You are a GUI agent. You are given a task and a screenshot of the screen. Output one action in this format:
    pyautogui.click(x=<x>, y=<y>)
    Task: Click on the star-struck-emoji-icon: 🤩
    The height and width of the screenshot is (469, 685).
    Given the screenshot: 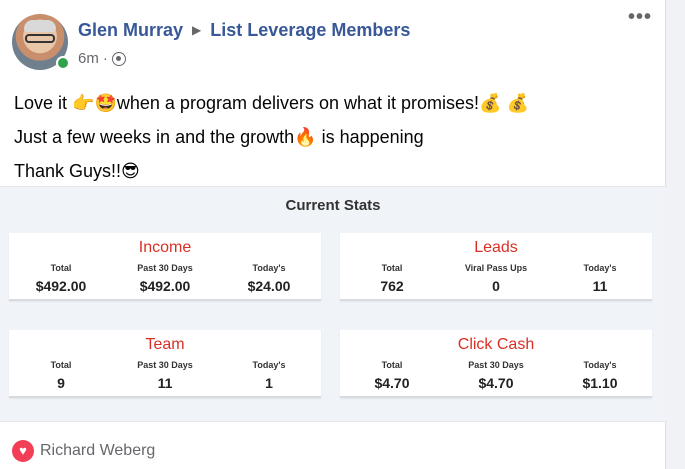 What is the action you would take?
    pyautogui.click(x=105, y=103)
    